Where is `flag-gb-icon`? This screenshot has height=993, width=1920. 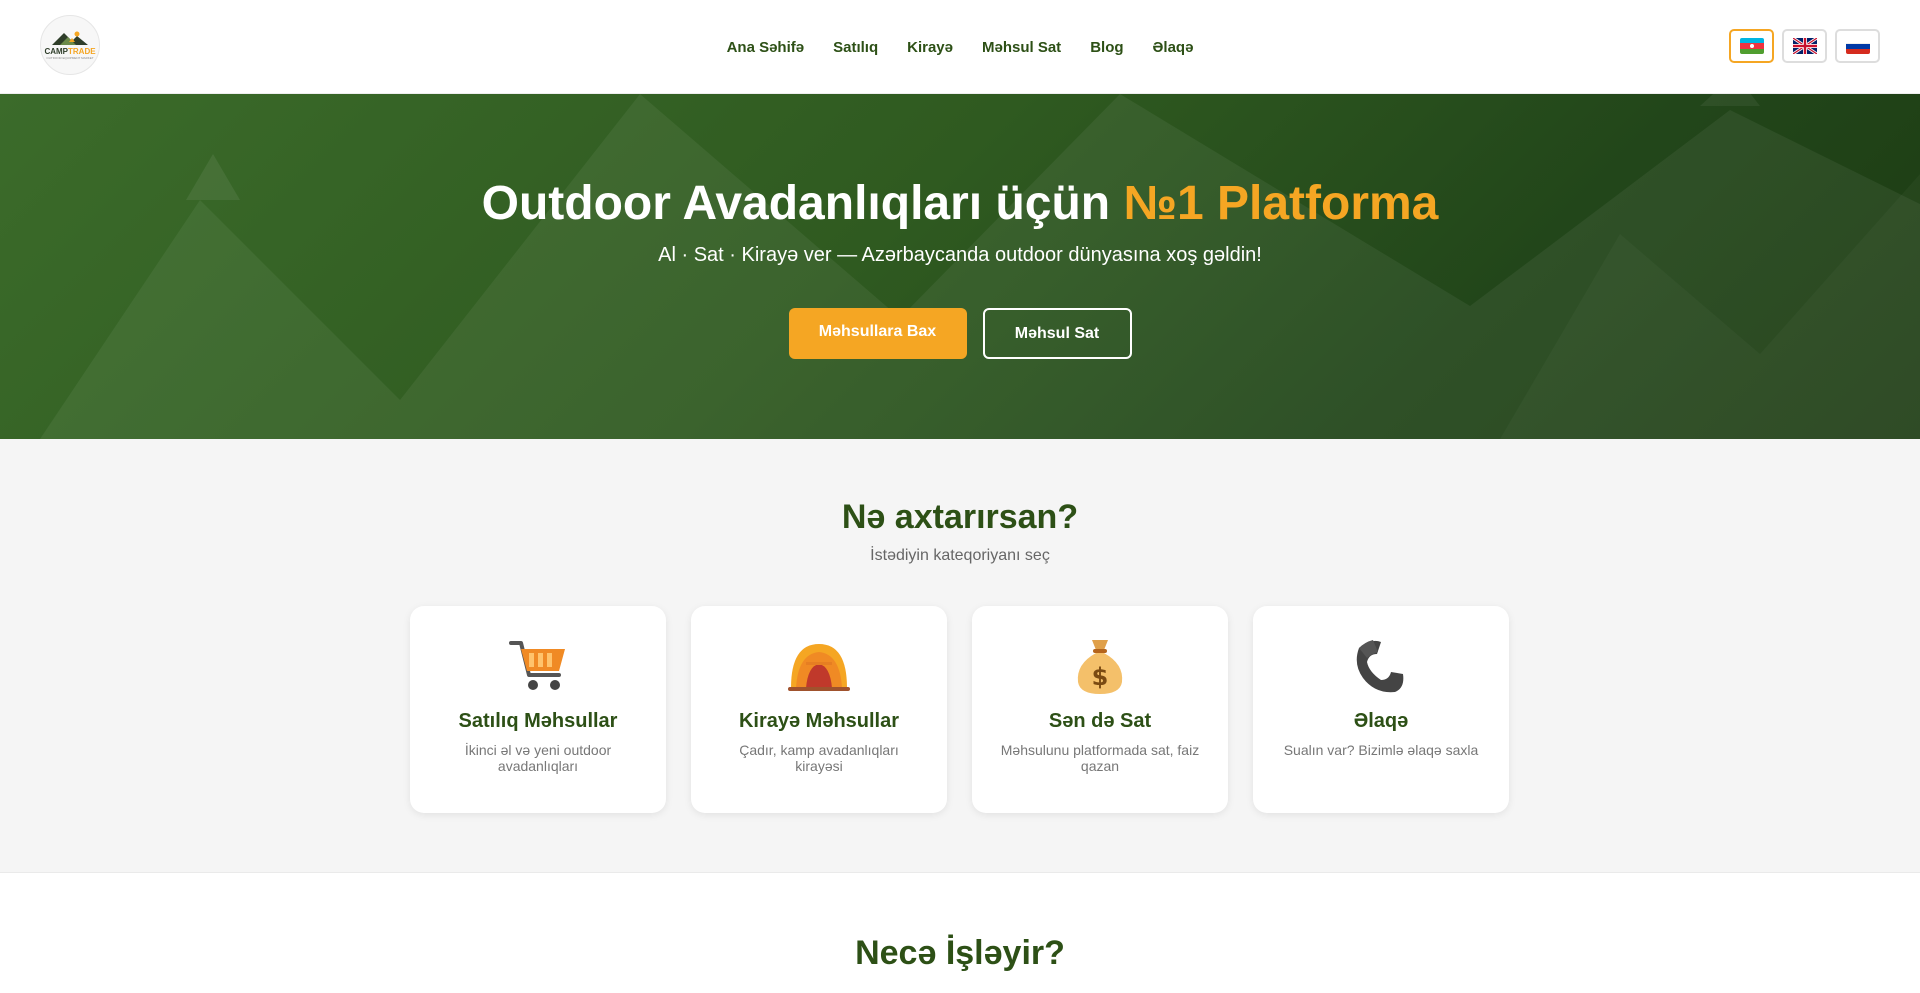 flag-gb-icon is located at coordinates (1804, 46).